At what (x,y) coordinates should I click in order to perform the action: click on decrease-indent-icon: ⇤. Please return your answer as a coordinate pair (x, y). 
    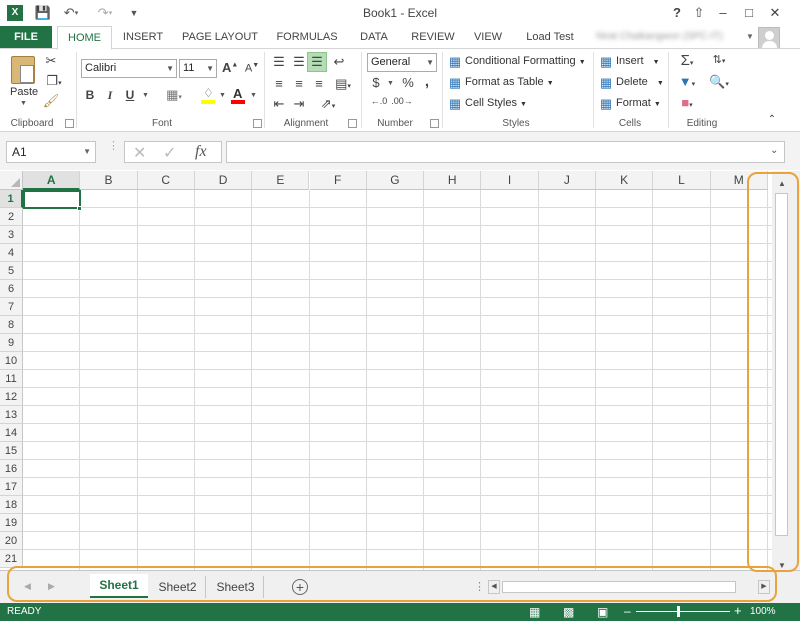
    Looking at the image, I should click on (279, 104).